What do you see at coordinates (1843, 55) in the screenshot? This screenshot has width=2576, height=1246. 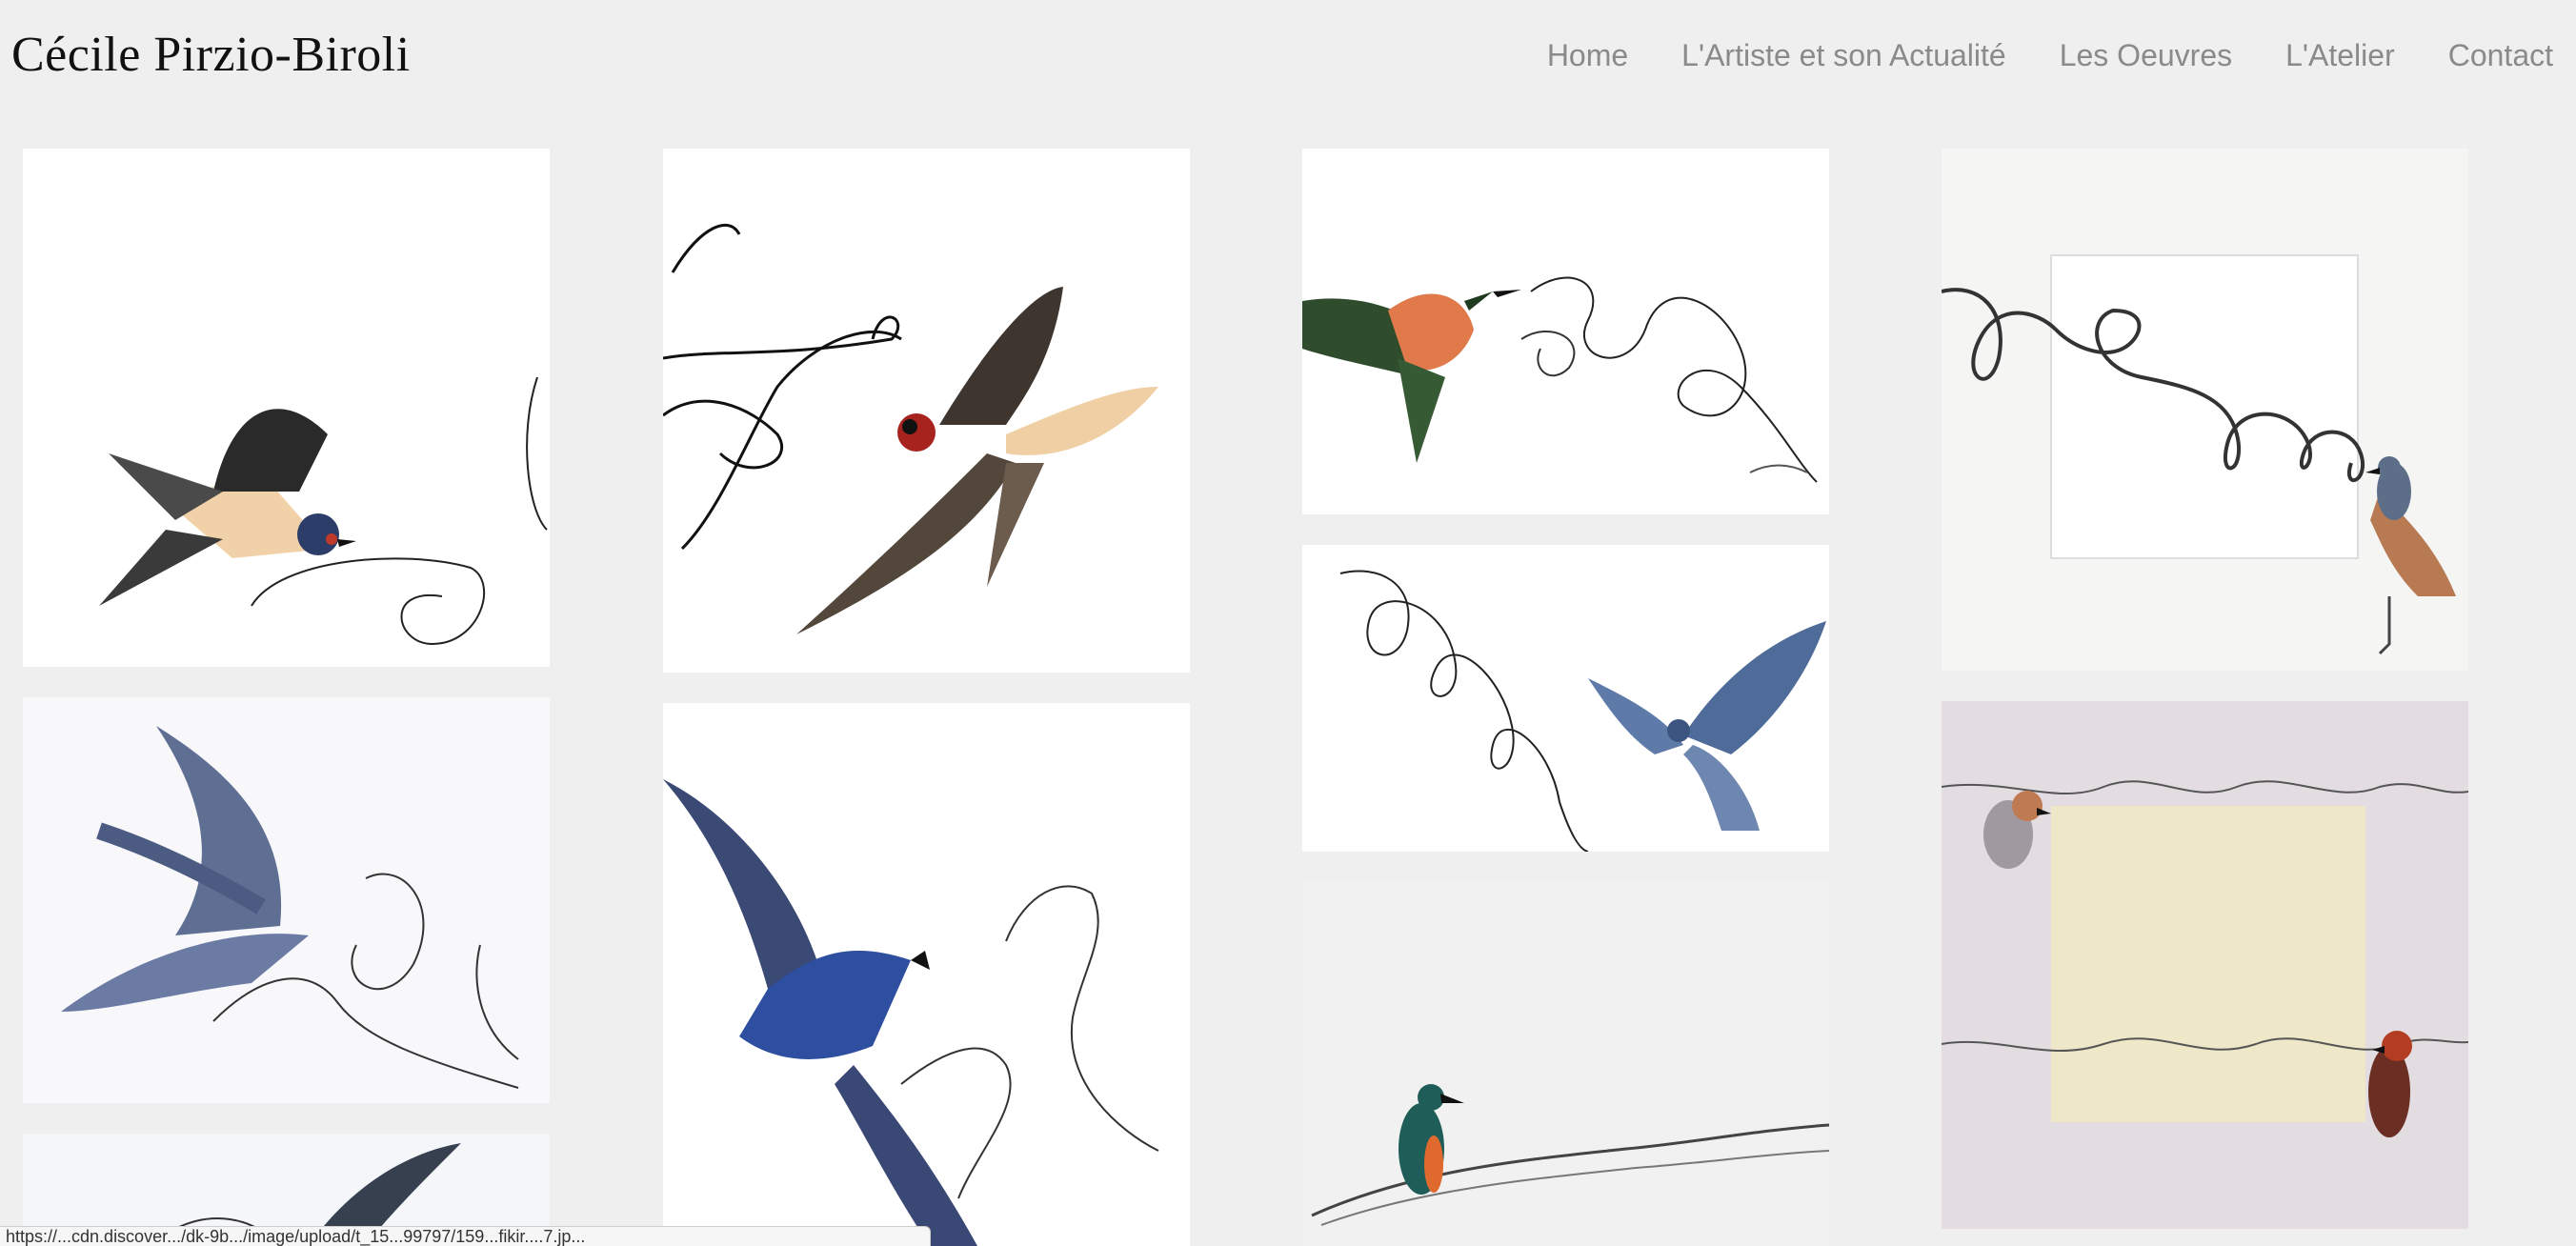 I see `nav-artiste: L'Artiste et son Actualité` at bounding box center [1843, 55].